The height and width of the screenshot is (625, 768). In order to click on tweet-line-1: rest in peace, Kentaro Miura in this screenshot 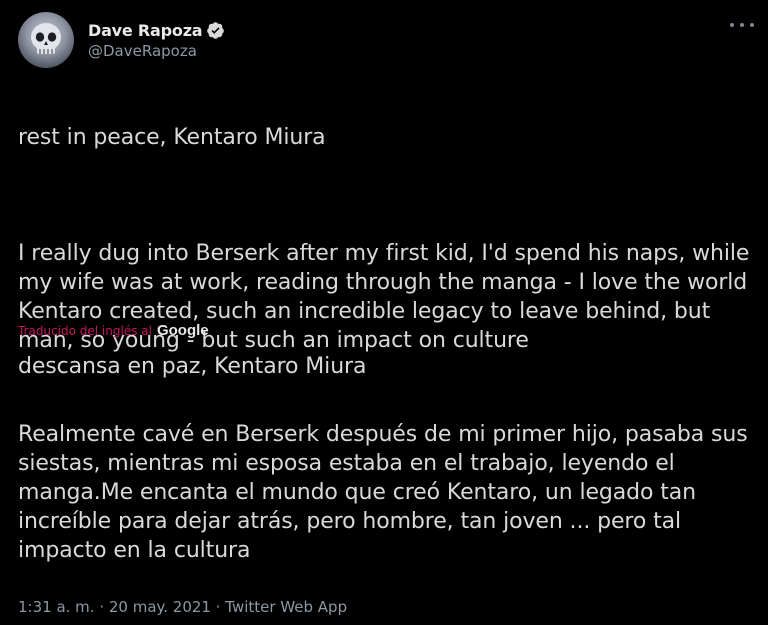, I will do `click(172, 137)`.